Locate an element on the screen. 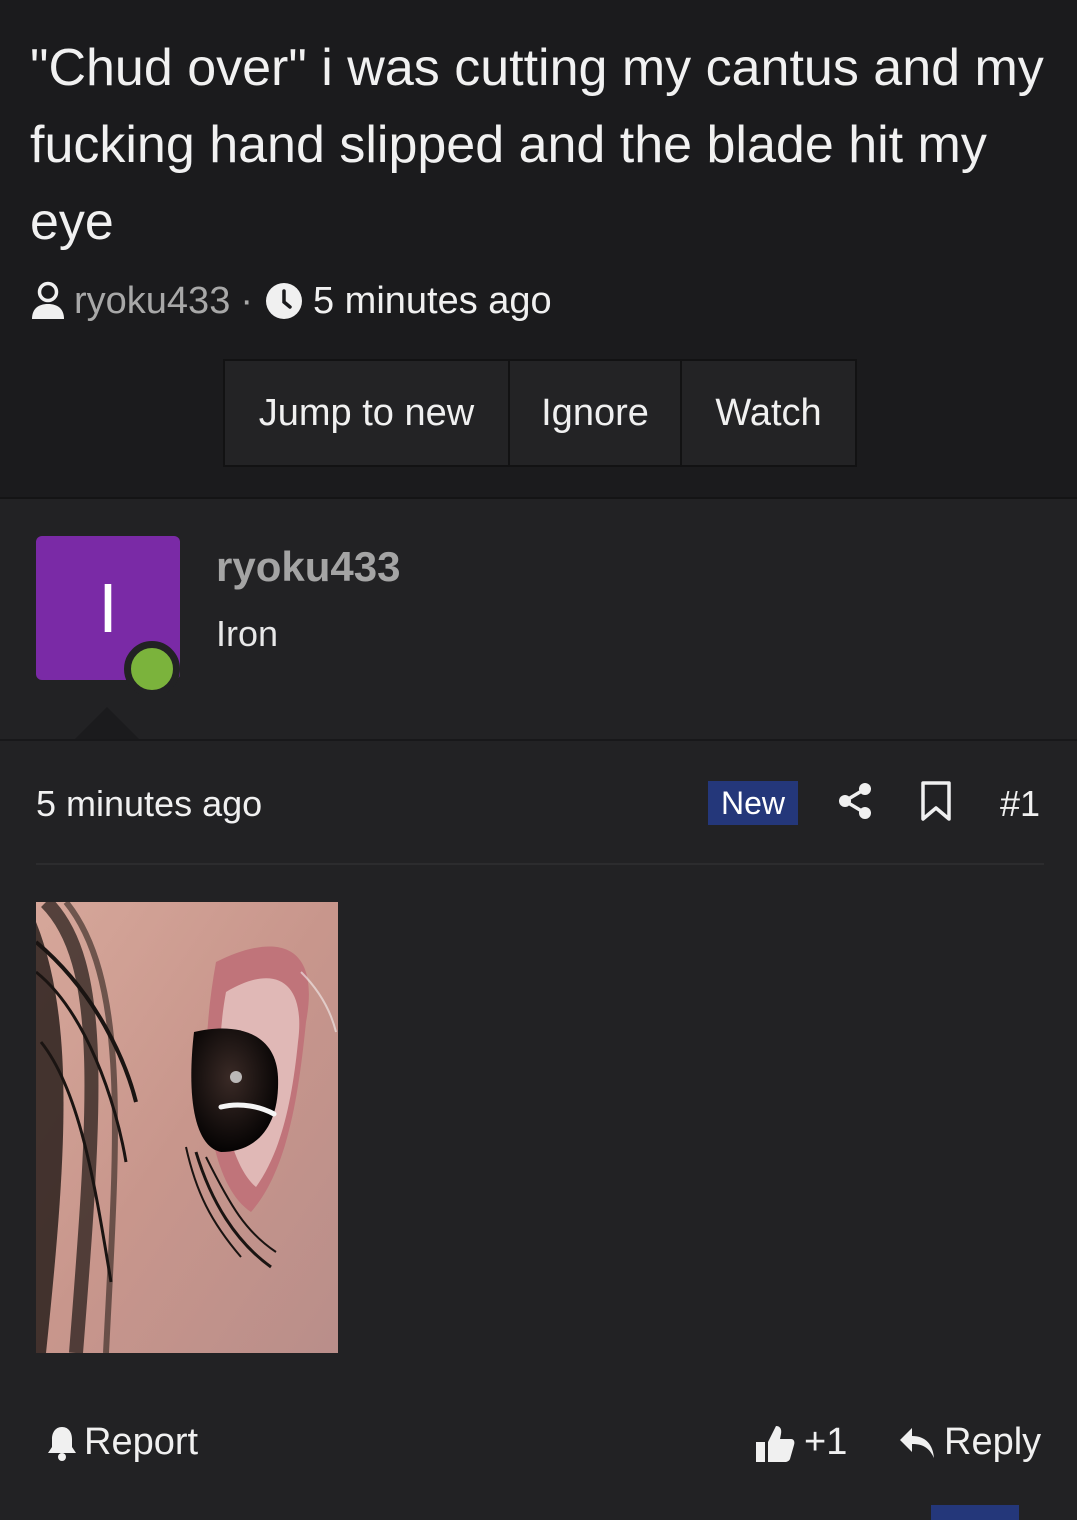  bottom-nav-tab is located at coordinates (975, 1512).